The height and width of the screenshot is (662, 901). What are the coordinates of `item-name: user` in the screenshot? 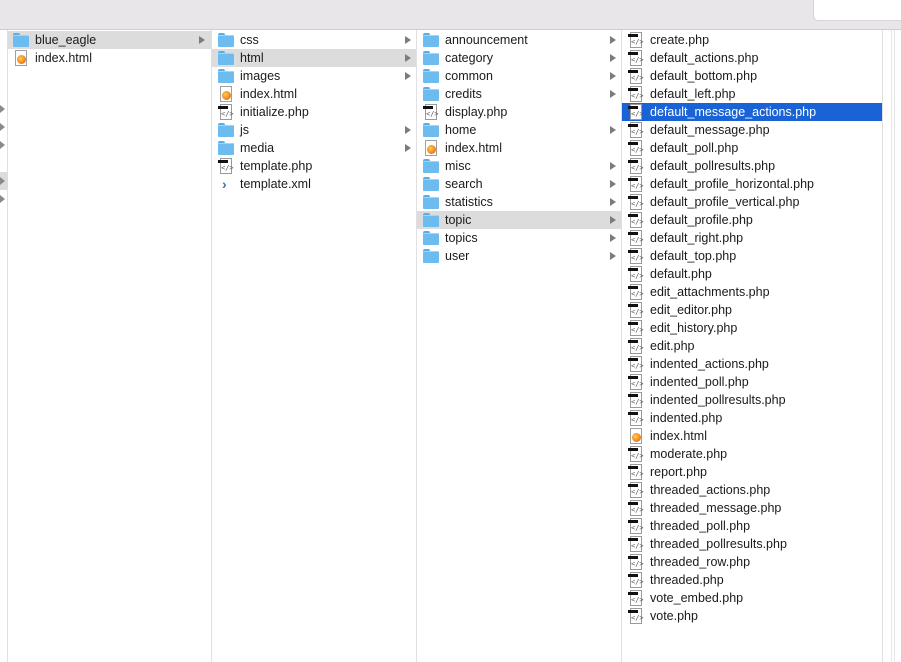 It's located at (457, 256).